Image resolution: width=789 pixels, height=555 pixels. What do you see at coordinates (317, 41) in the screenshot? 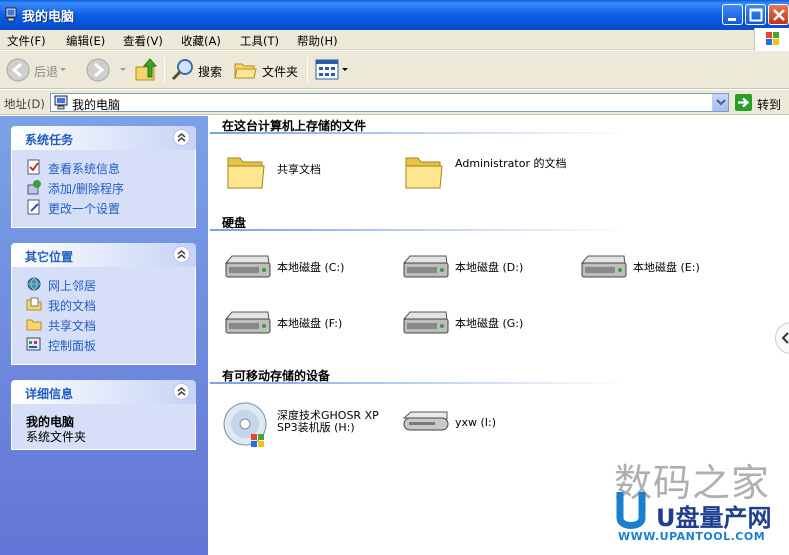
I see `menu-help: 帮助(H)` at bounding box center [317, 41].